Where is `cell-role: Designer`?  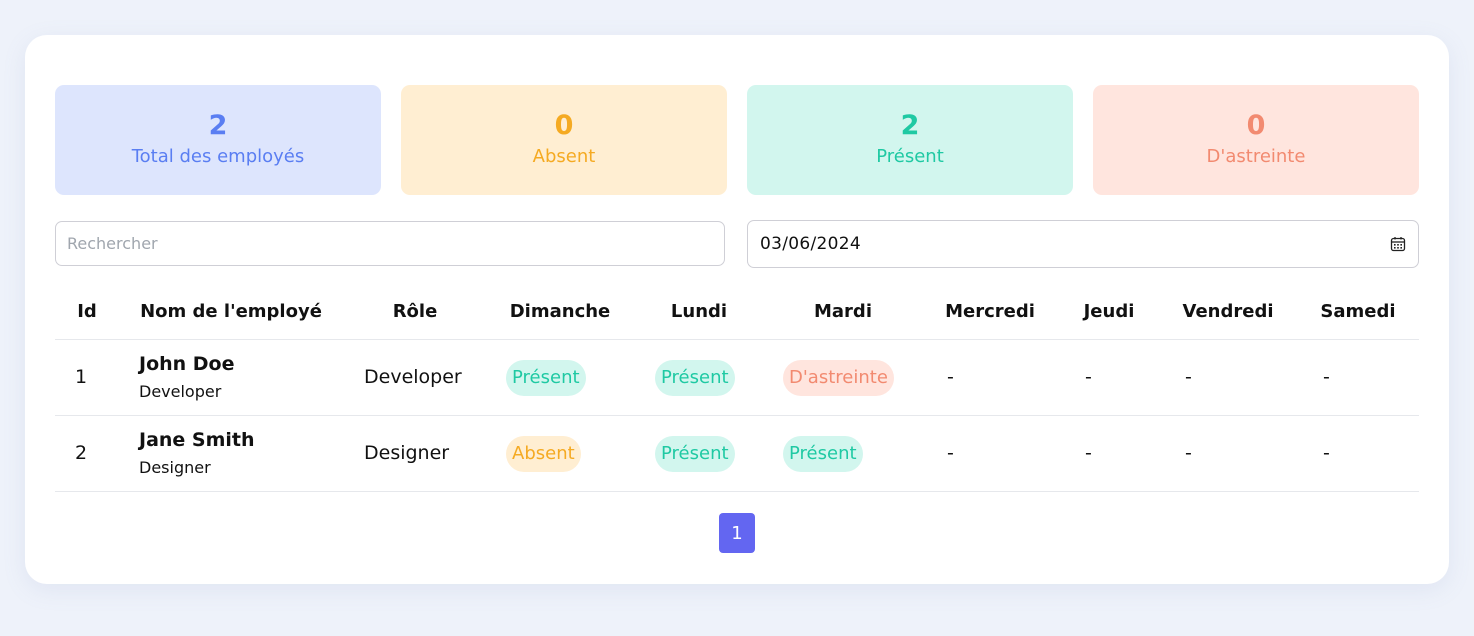
cell-role: Designer is located at coordinates (407, 453).